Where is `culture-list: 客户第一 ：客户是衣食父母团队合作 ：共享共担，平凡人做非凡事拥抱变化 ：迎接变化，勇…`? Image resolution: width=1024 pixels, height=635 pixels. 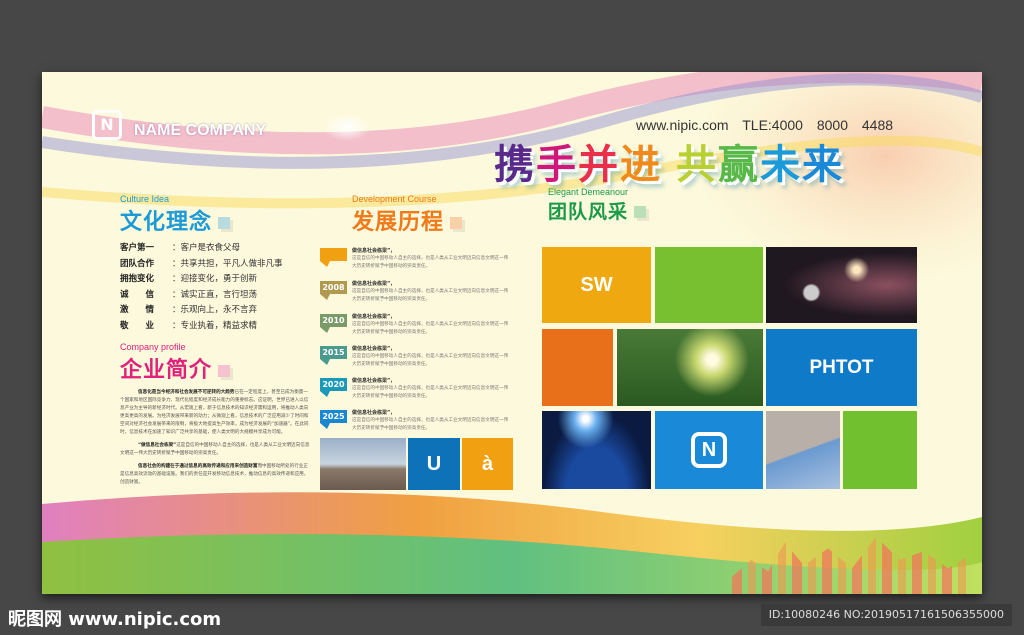 culture-list: 客户第一 ：客户是衣食父母团队合作 ：共享共担，平凡人做非凡事拥抱变化 ：迎接变化，勇… is located at coordinates (201, 287).